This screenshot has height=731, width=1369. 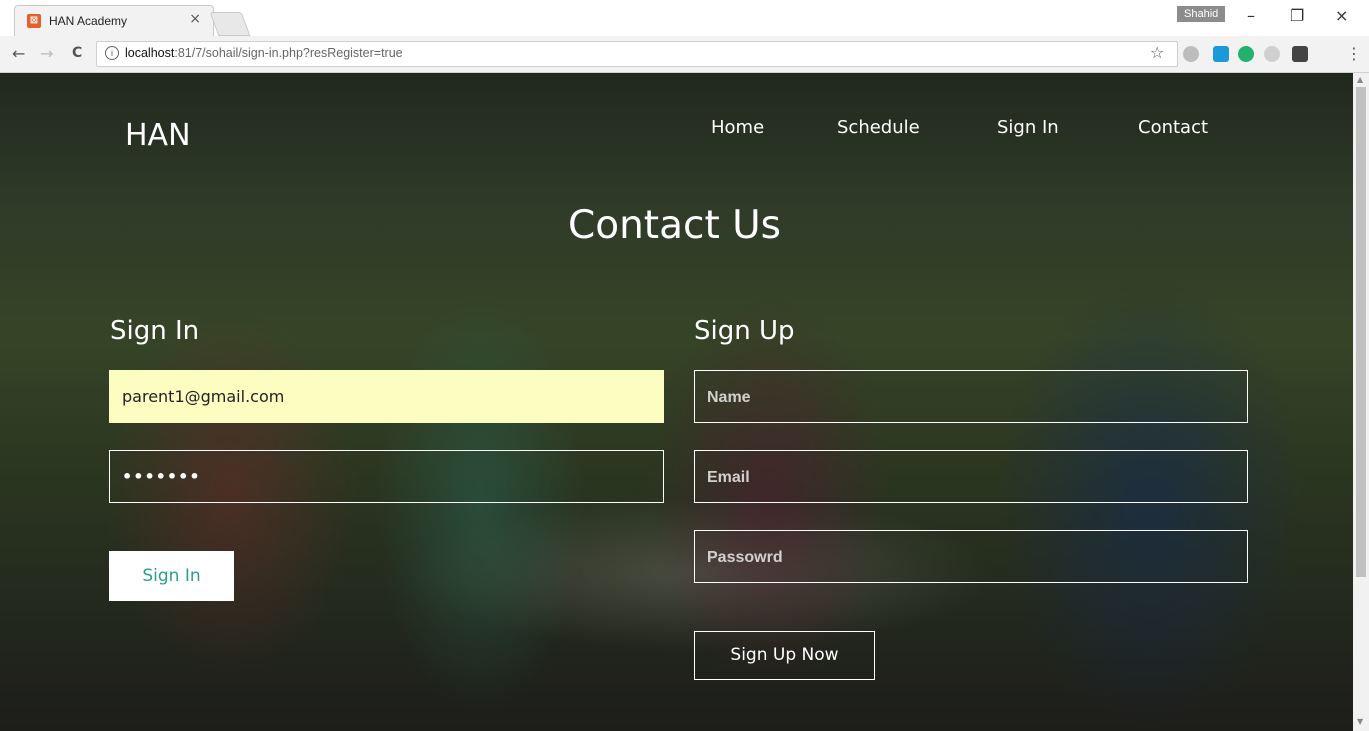 What do you see at coordinates (34, 21) in the screenshot?
I see `site-favicon-icon: ⊠` at bounding box center [34, 21].